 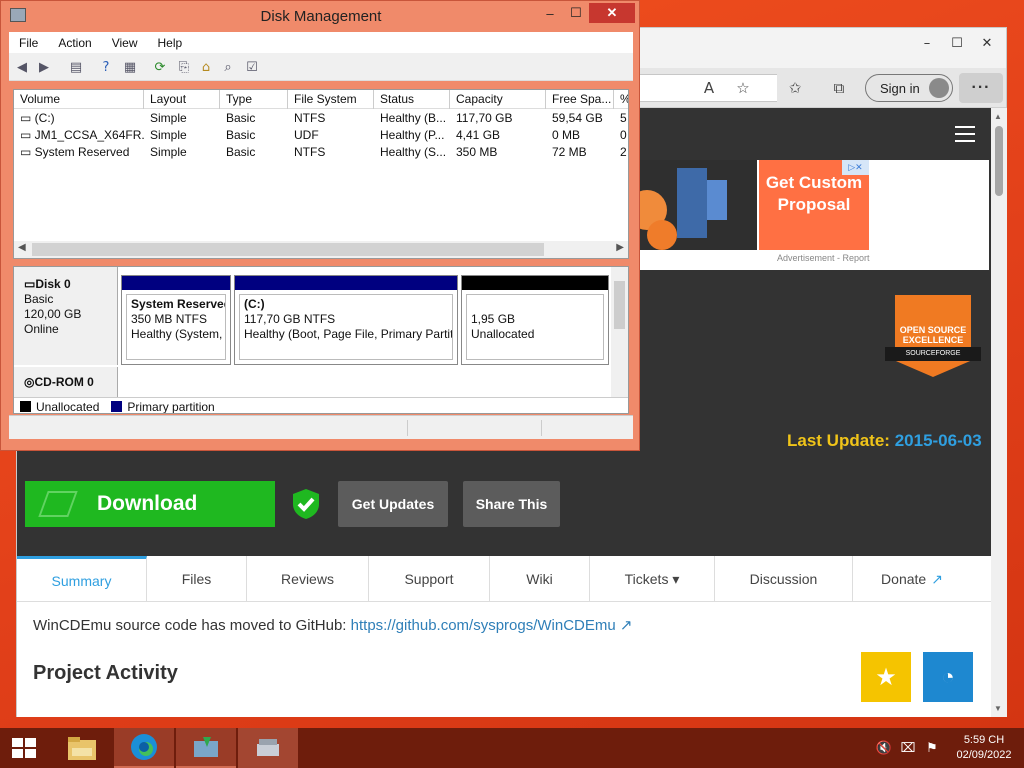 I want to click on taskbar-file-explorer, so click(x=82, y=748).